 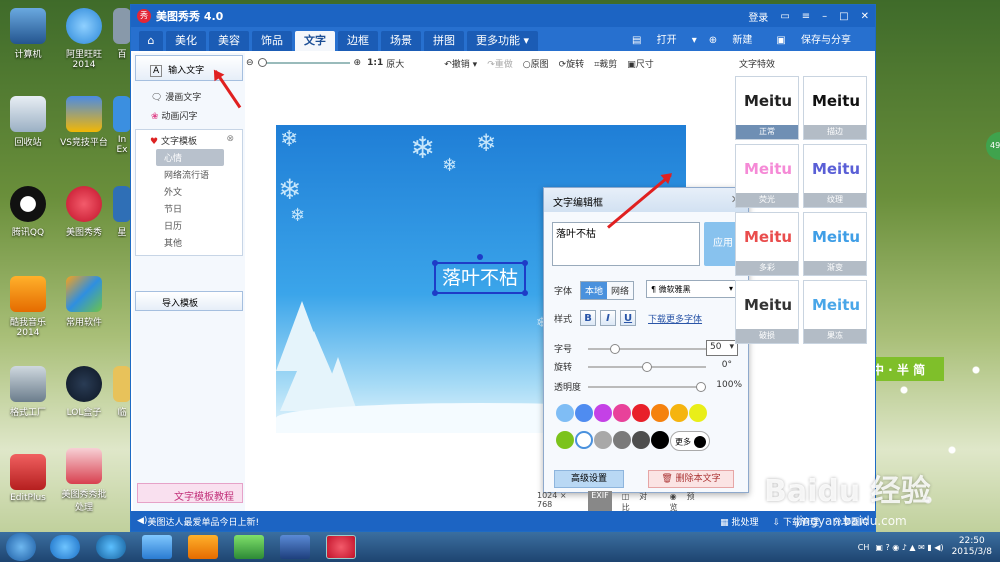 I want to click on tab-scene: 场景, so click(x=401, y=41).